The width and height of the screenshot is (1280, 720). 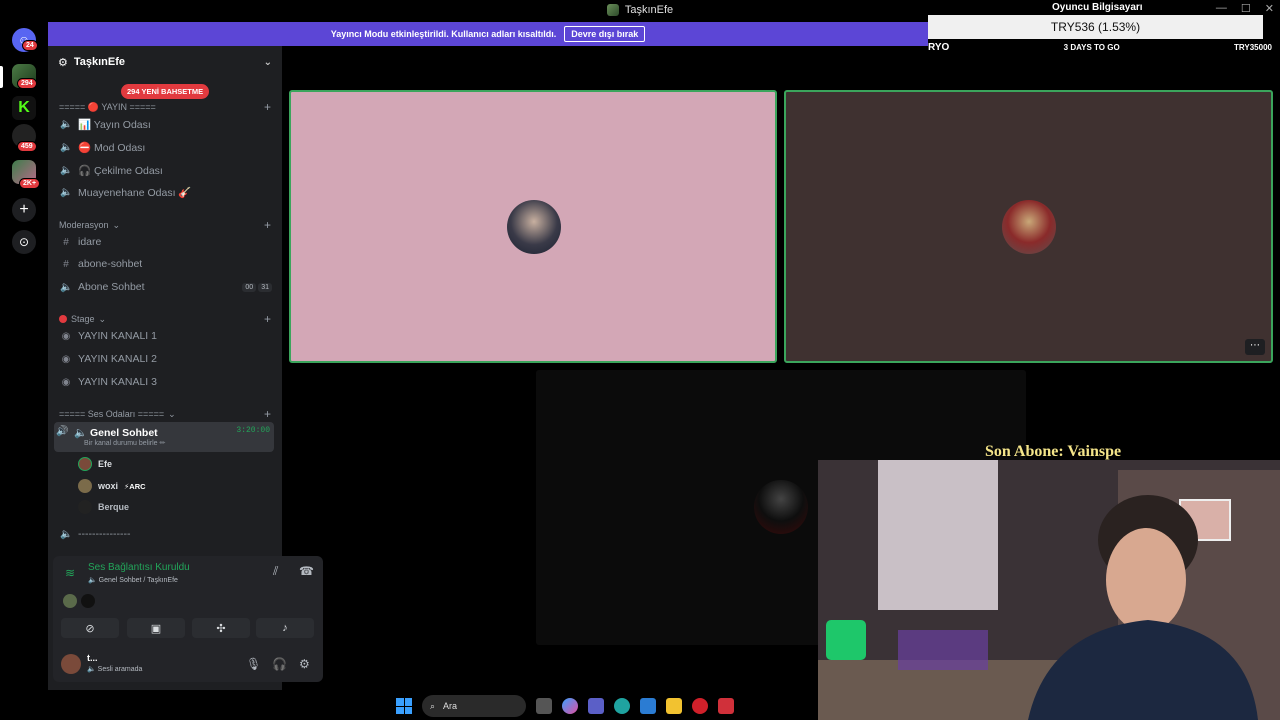 What do you see at coordinates (165, 192) in the screenshot?
I see `channel-muayenehane: 🔈 Muayenehane Odası 🎸` at bounding box center [165, 192].